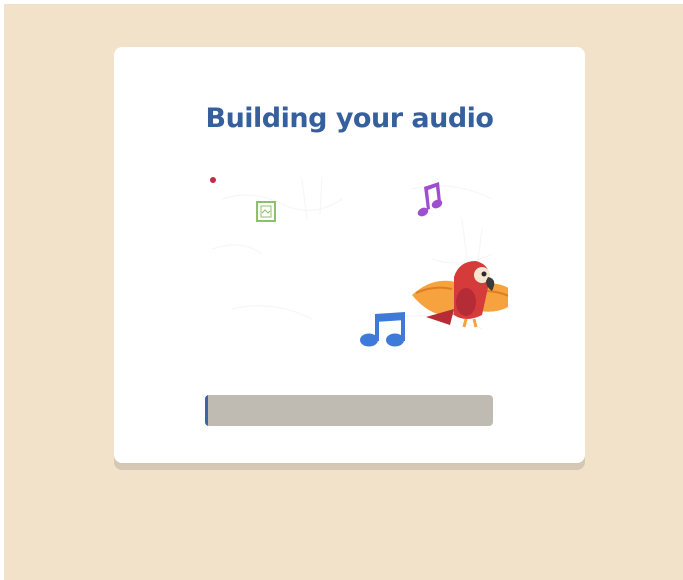 The height and width of the screenshot is (580, 683). What do you see at coordinates (213, 180) in the screenshot?
I see `red-dot-icon` at bounding box center [213, 180].